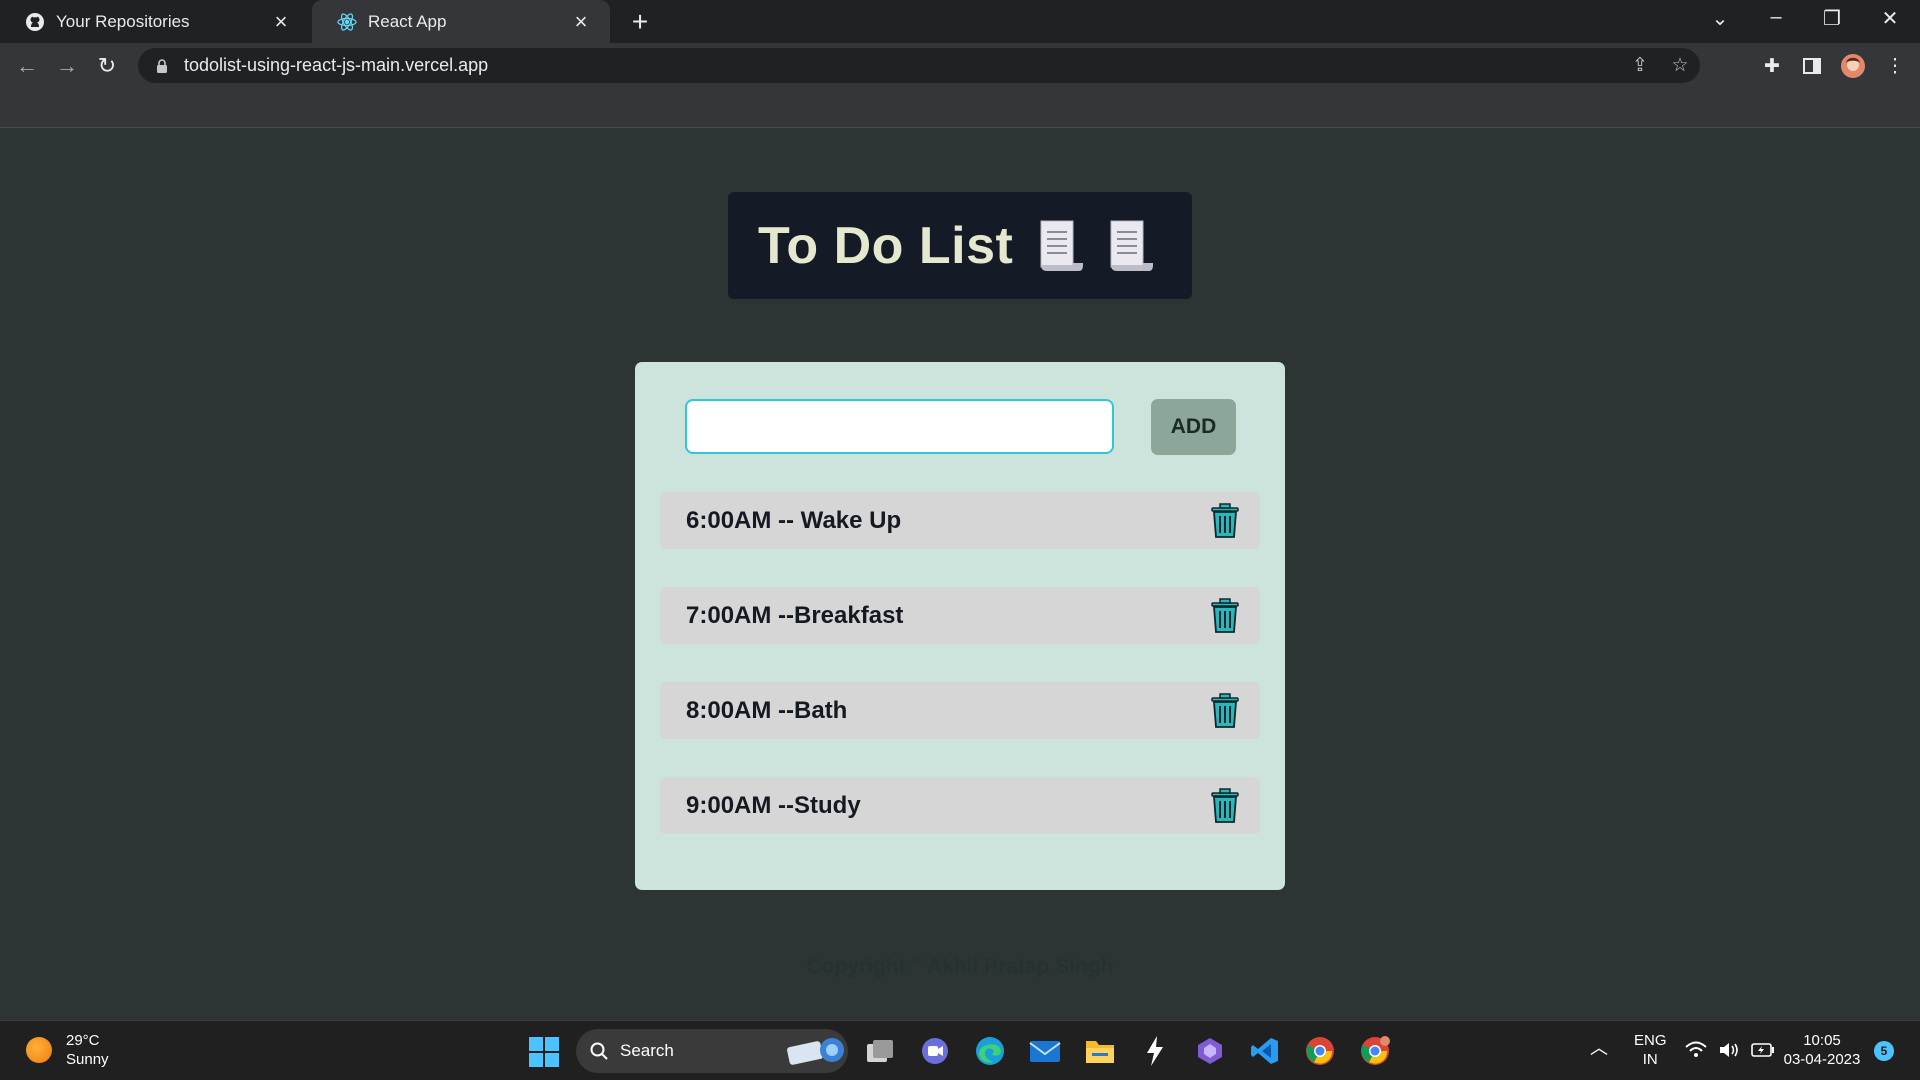  I want to click on edge-icon, so click(990, 1051).